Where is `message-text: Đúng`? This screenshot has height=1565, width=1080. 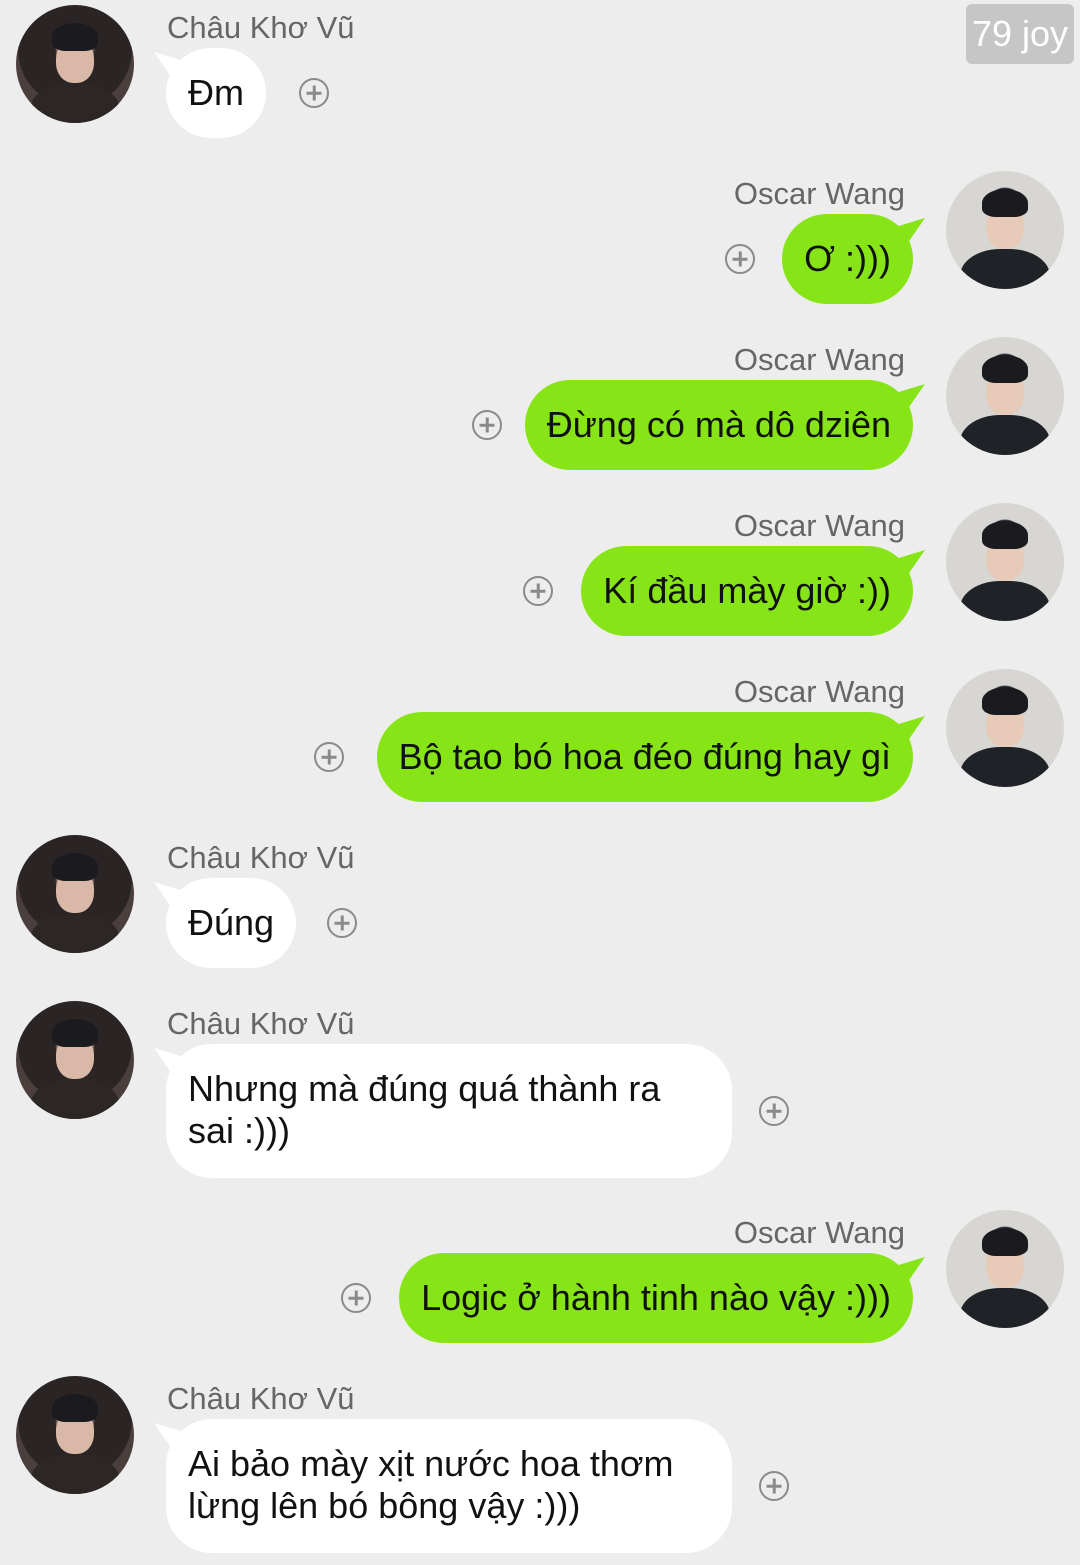 message-text: Đúng is located at coordinates (231, 922).